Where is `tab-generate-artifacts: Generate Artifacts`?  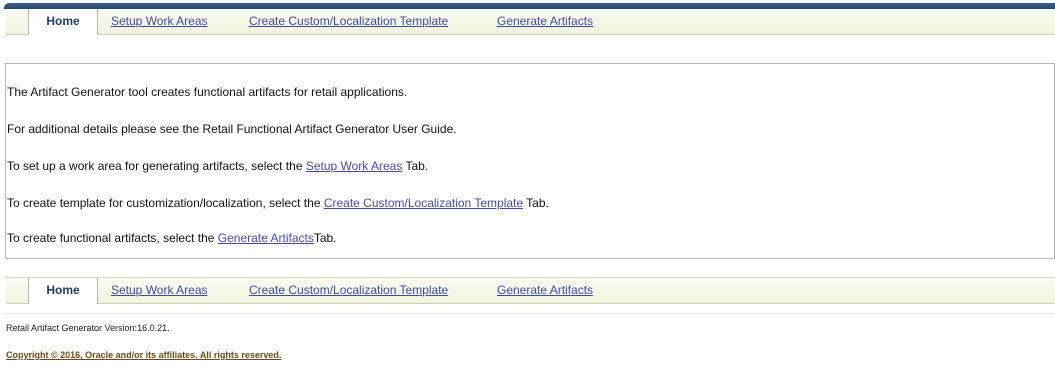 tab-generate-artifacts: Generate Artifacts is located at coordinates (545, 21).